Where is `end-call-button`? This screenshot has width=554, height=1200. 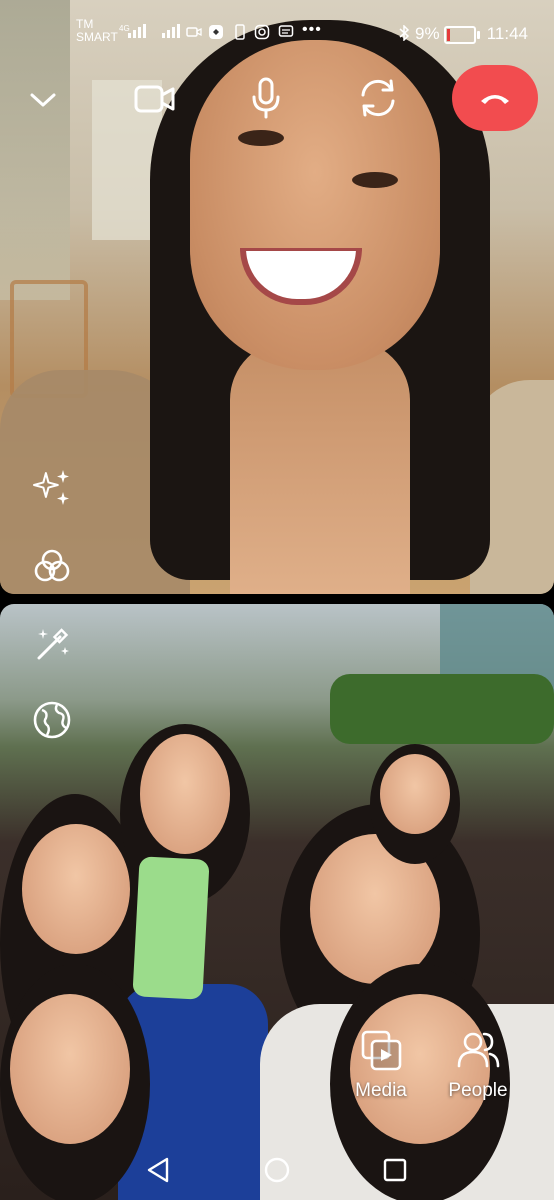 end-call-button is located at coordinates (495, 98).